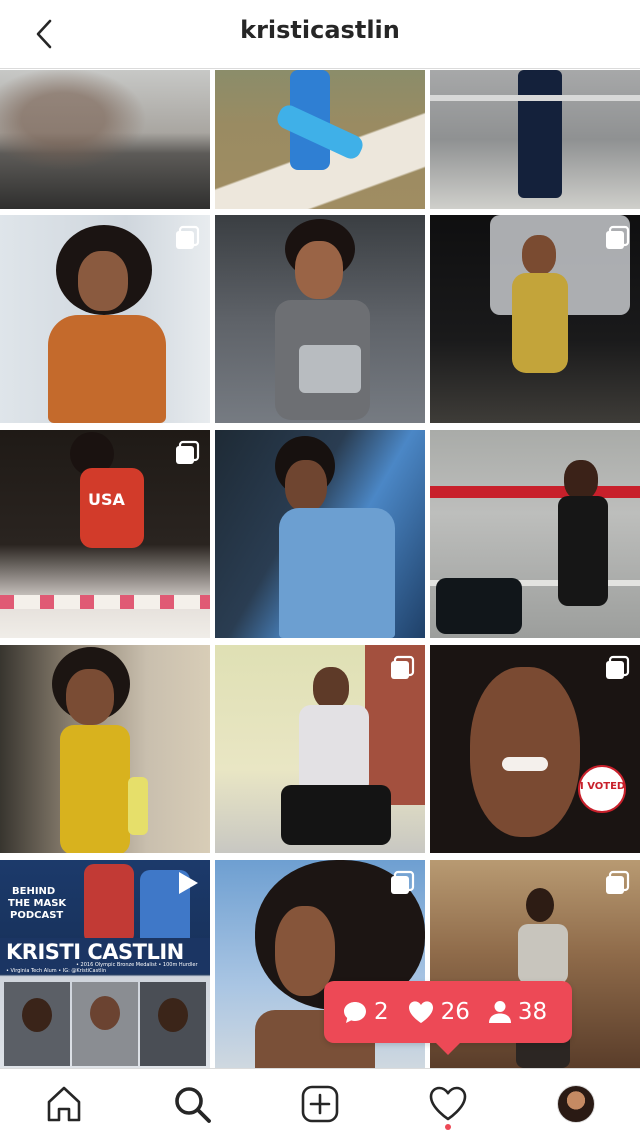  Describe the element at coordinates (499, 1012) in the screenshot. I see `person-icon` at that location.